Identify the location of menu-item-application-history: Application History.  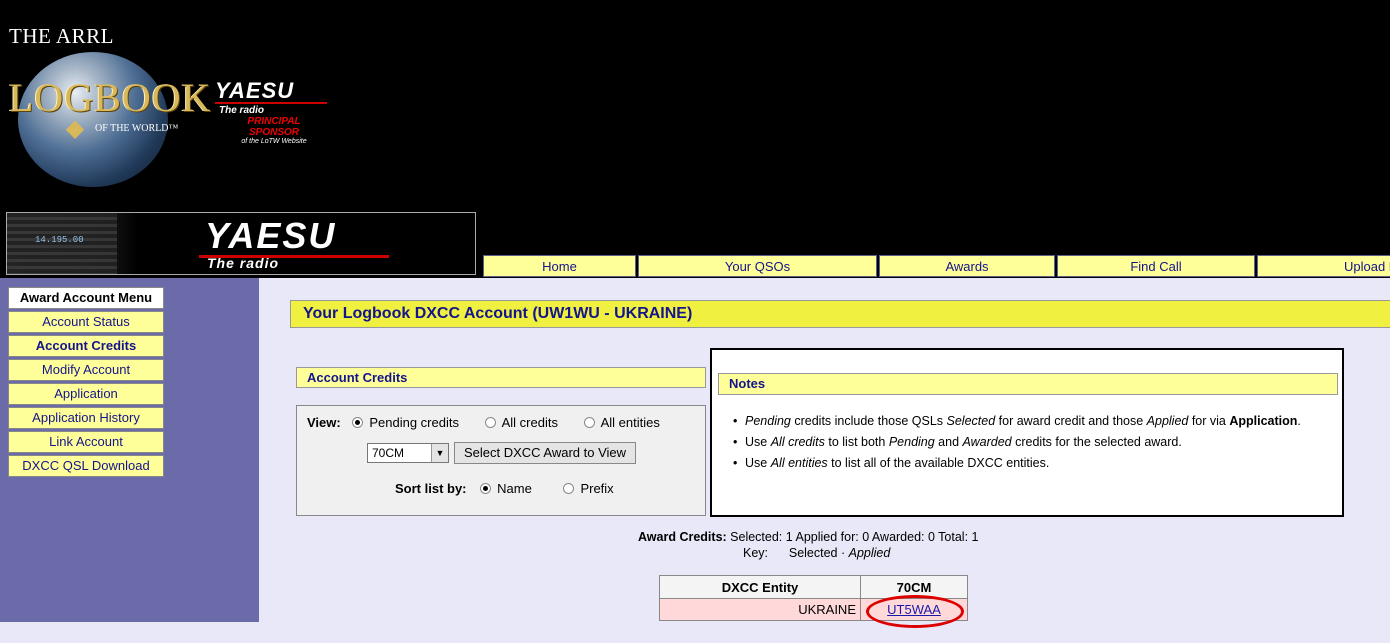
(86, 418).